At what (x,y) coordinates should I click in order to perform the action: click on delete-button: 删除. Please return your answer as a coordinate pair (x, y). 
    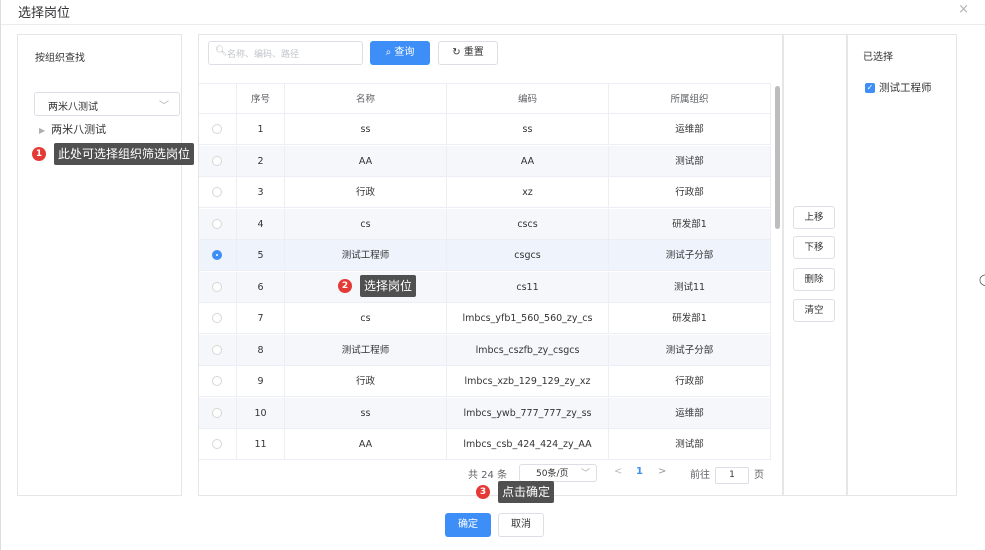
    Looking at the image, I should click on (814, 279).